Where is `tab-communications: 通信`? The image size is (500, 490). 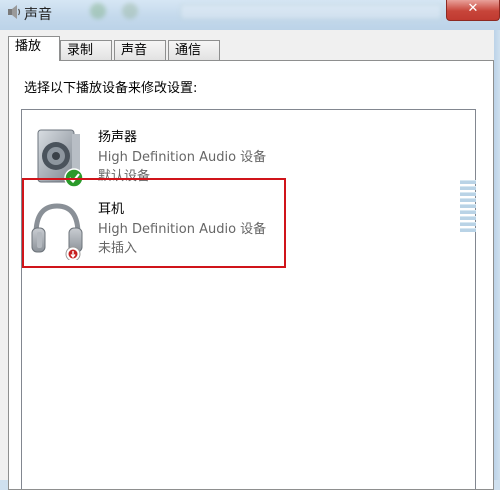 tab-communications: 通信 is located at coordinates (194, 50).